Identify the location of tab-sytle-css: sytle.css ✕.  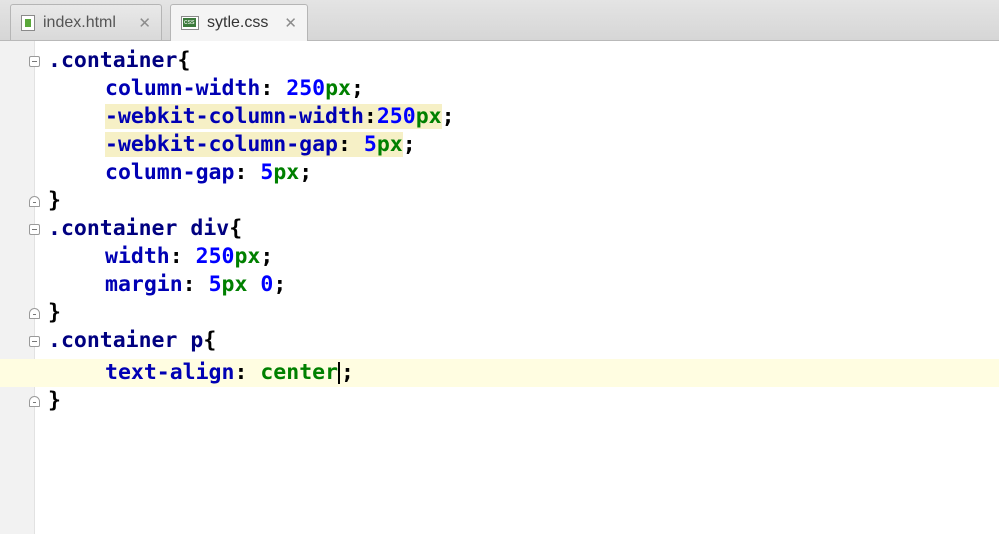
(239, 22).